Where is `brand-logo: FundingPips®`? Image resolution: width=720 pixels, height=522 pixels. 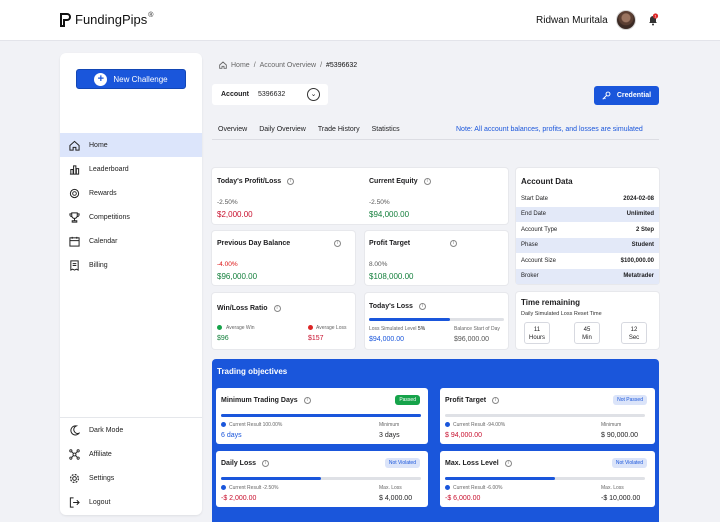
brand-logo: FundingPips® is located at coordinates (106, 19).